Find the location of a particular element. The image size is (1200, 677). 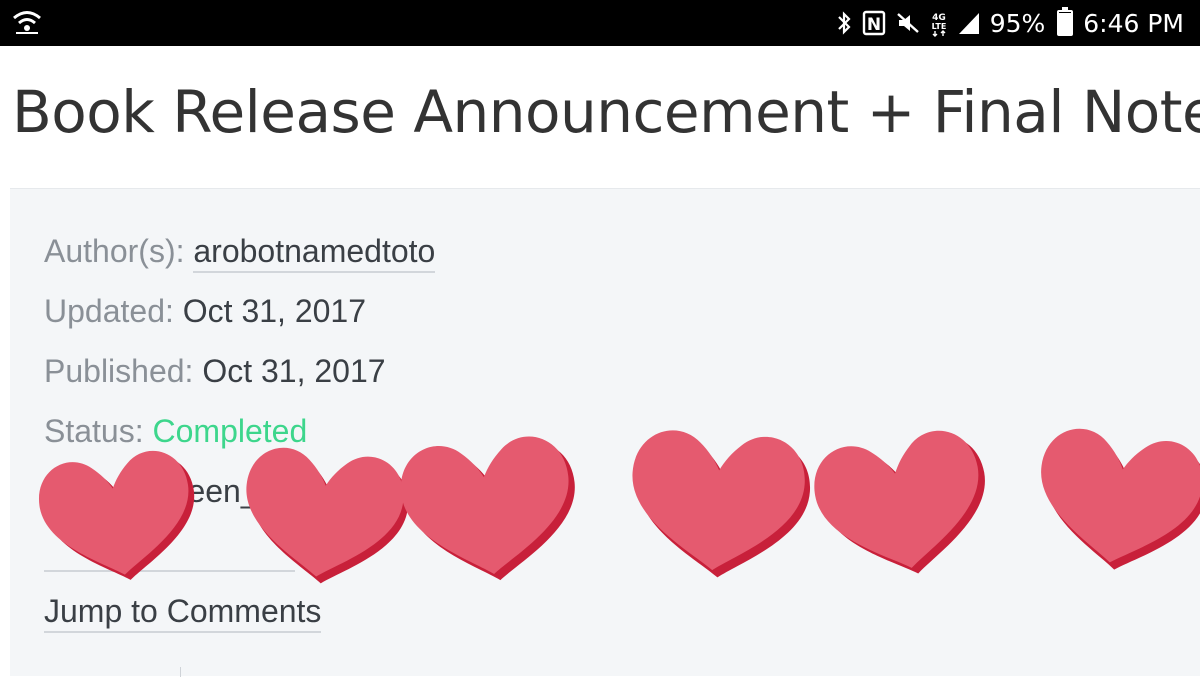

battery-icon is located at coordinates (1064, 21).